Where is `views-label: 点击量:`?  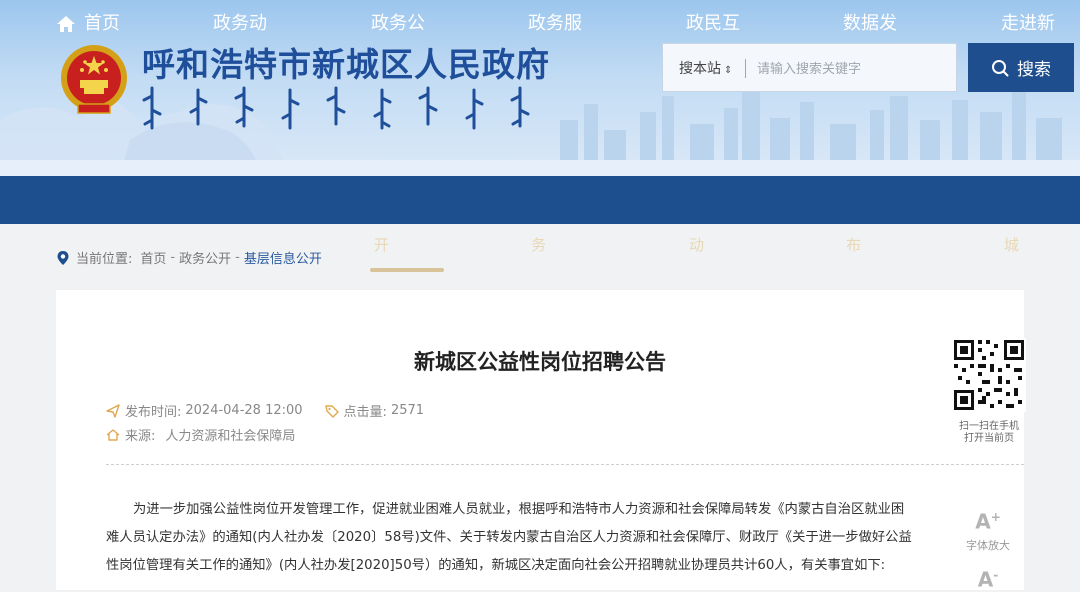 views-label: 点击量: is located at coordinates (365, 412).